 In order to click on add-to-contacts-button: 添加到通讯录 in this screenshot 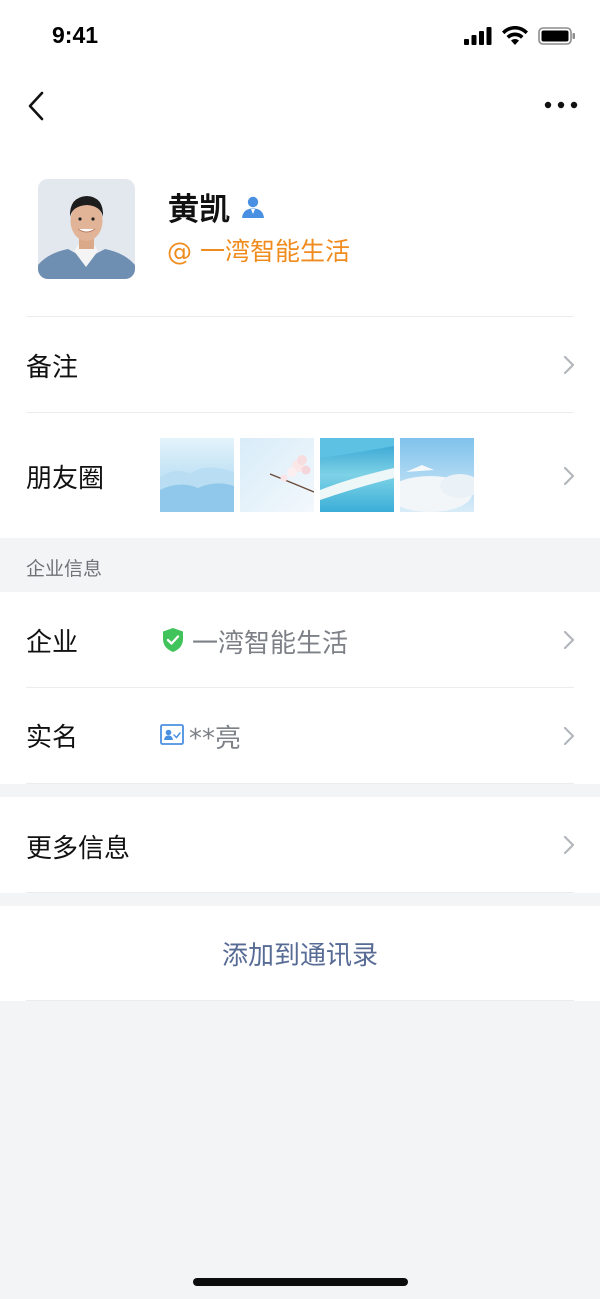, I will do `click(300, 953)`.